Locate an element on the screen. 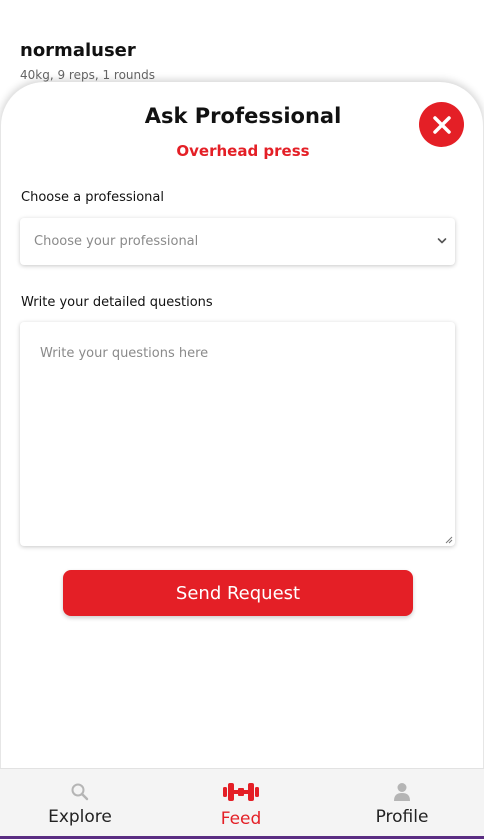 This screenshot has height=839, width=484. professional-label: Choose a professional is located at coordinates (92, 197).